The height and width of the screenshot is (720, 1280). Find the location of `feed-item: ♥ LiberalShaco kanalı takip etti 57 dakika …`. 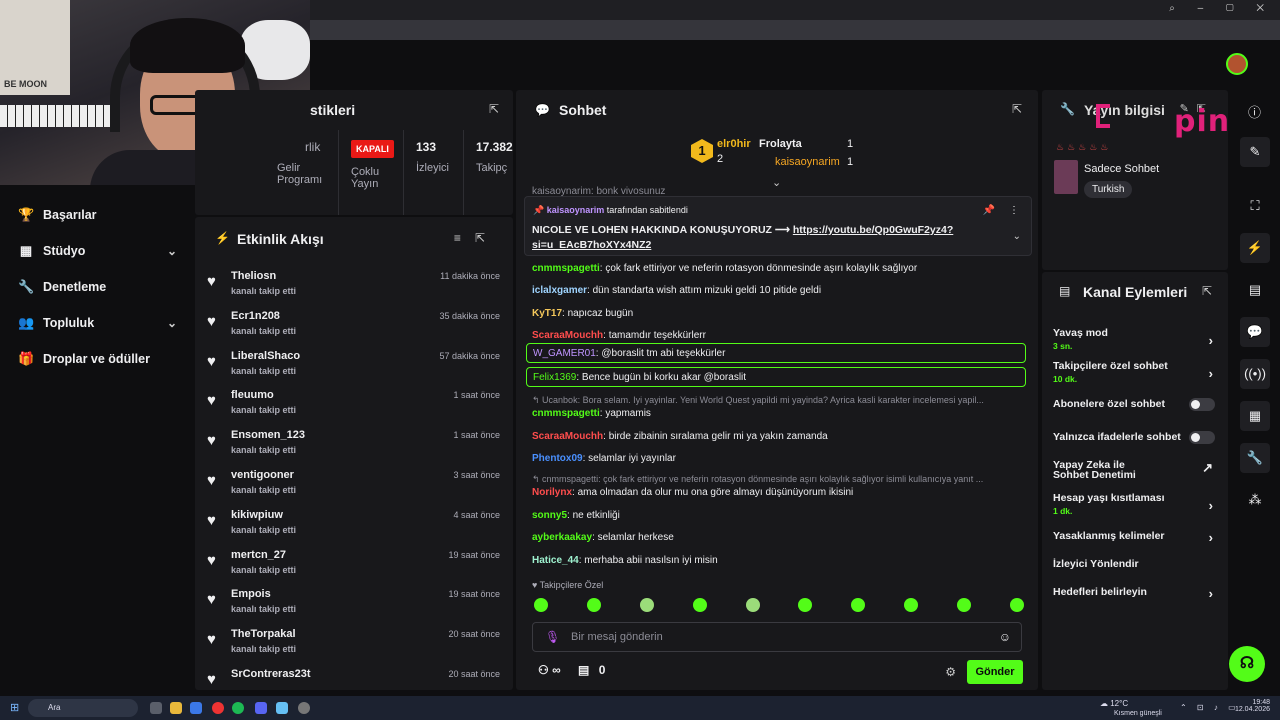

feed-item: ♥ LiberalShaco kanalı takip etti 57 dakika … is located at coordinates (357, 369).